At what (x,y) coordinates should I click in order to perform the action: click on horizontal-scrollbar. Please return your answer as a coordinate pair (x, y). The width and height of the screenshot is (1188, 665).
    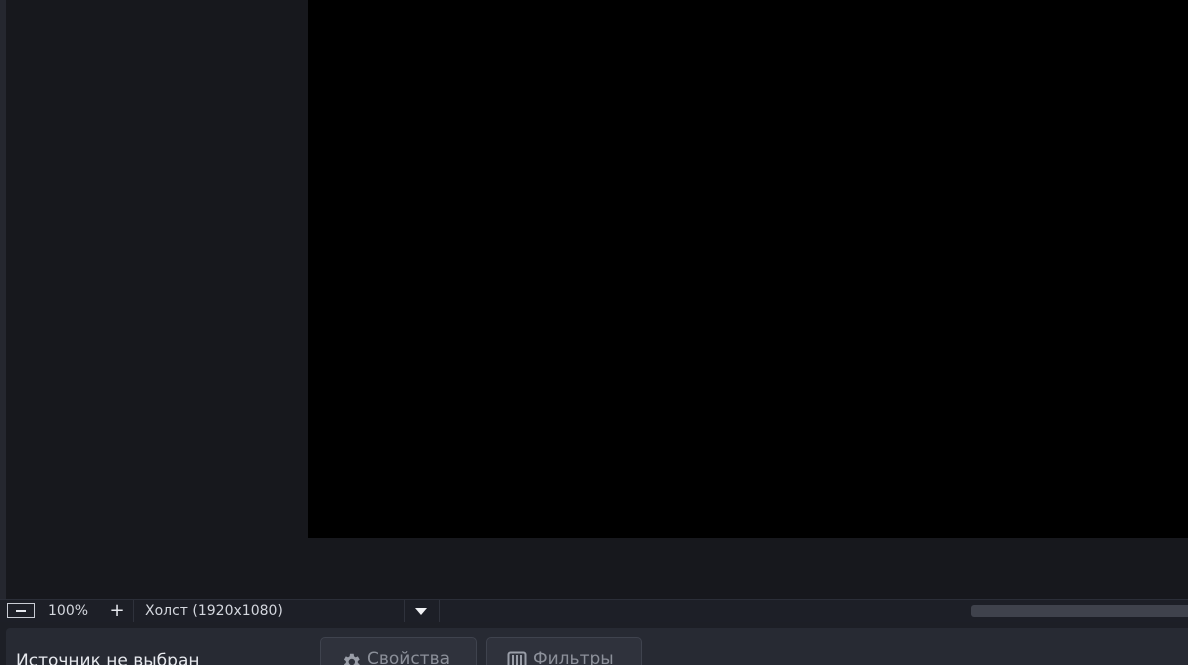
    Looking at the image, I should click on (1079, 611).